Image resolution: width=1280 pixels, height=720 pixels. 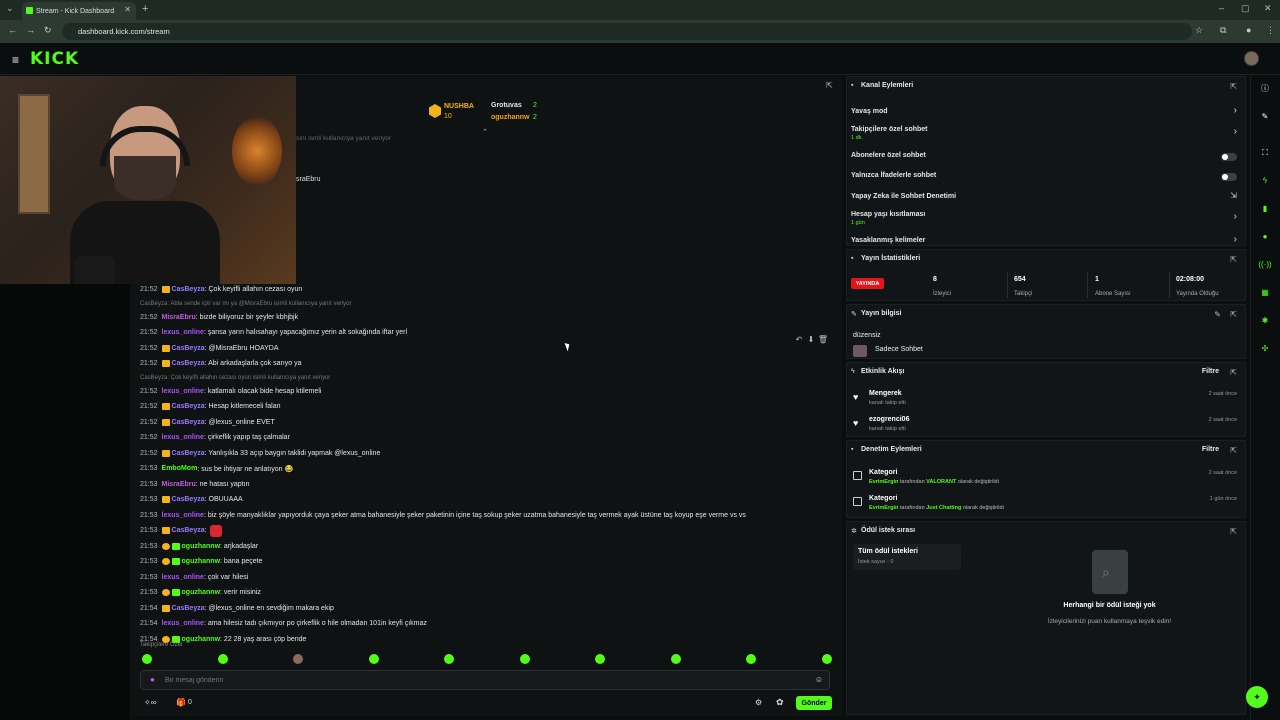 I want to click on kick-logo: KICK, so click(x=54, y=59).